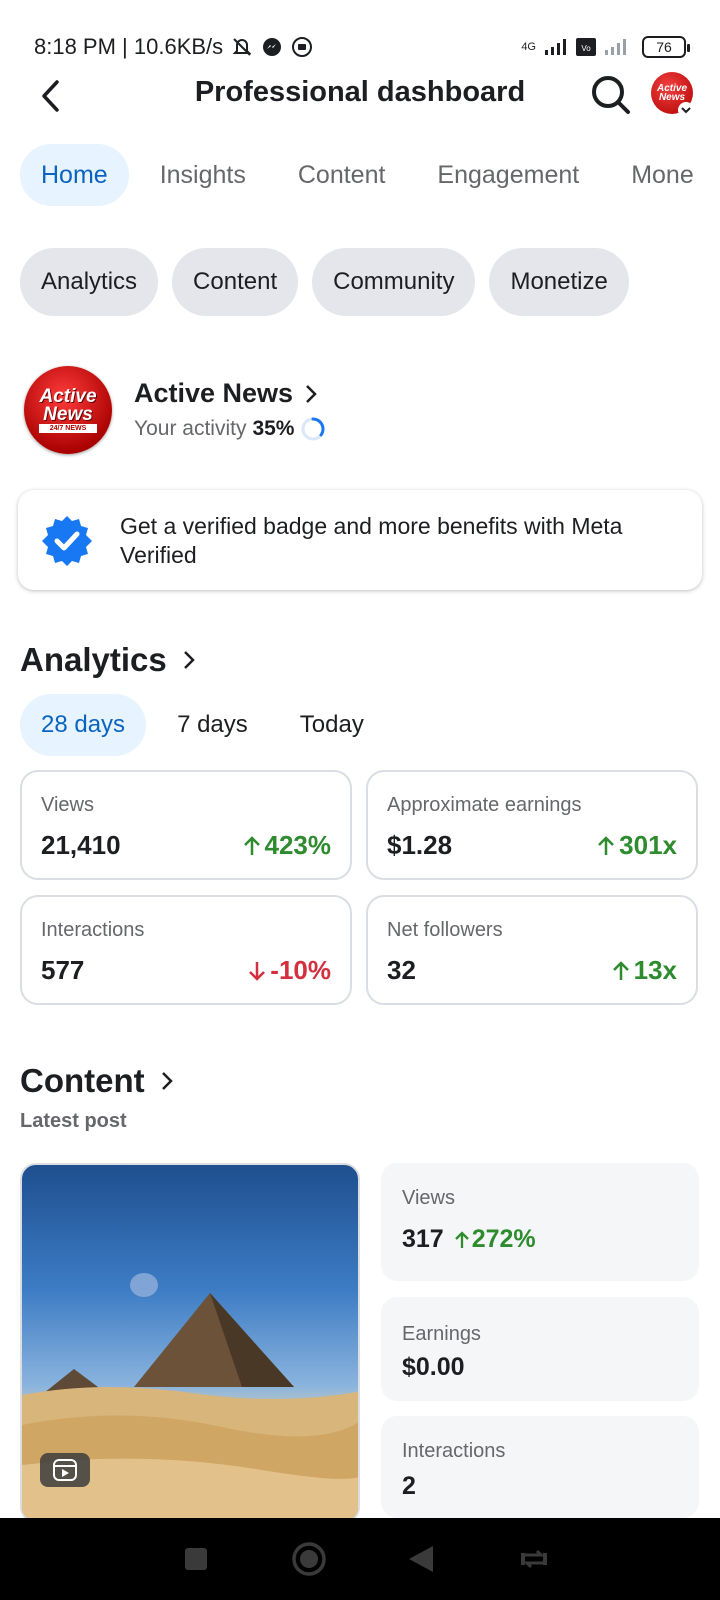 This screenshot has width=720, height=1600. I want to click on metric-label: Approximate earnings, so click(484, 805).